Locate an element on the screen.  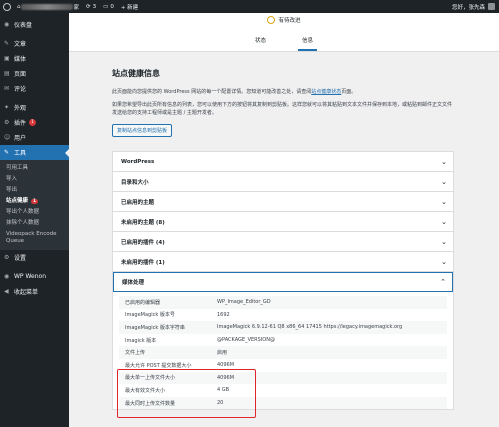
accordion-media-handling: 媒体处理 ⌃ is located at coordinates (283, 282).